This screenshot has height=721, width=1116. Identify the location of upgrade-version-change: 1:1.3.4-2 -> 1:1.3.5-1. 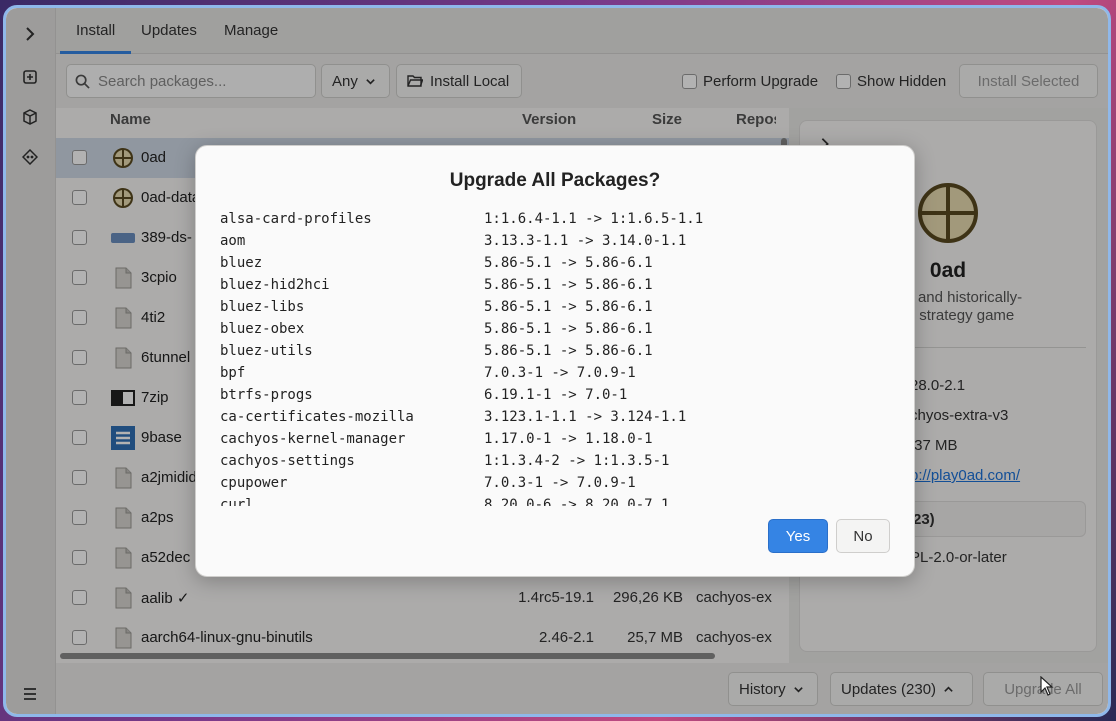
(577, 461).